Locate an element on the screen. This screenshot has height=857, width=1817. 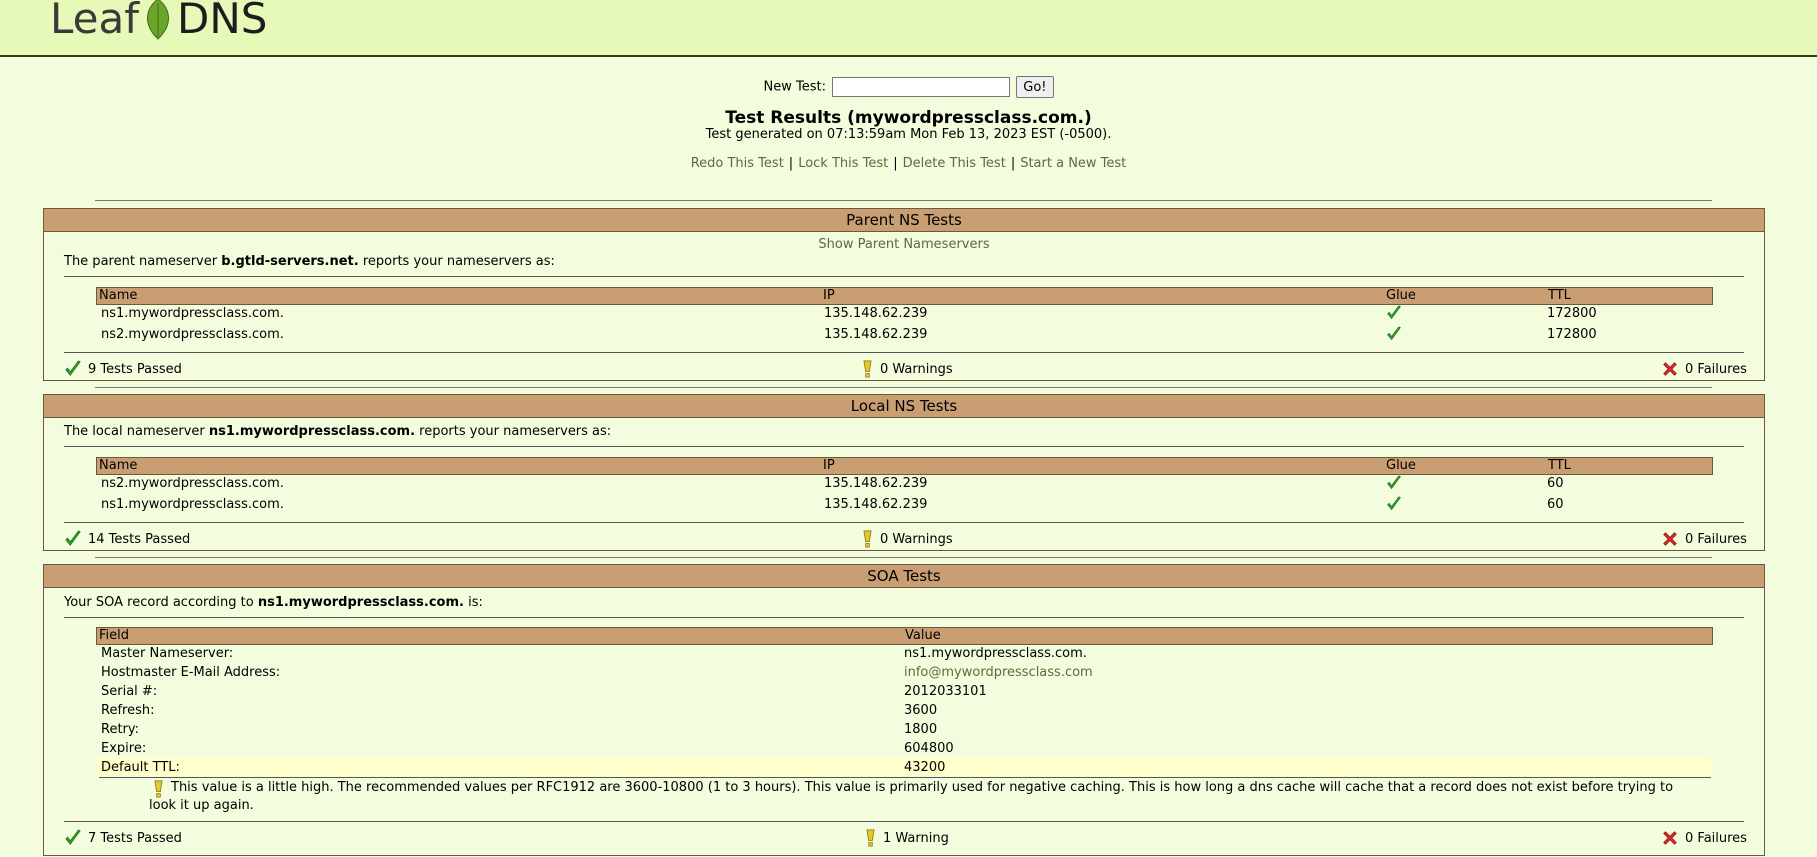
leaf-icon is located at coordinates (158, 20).